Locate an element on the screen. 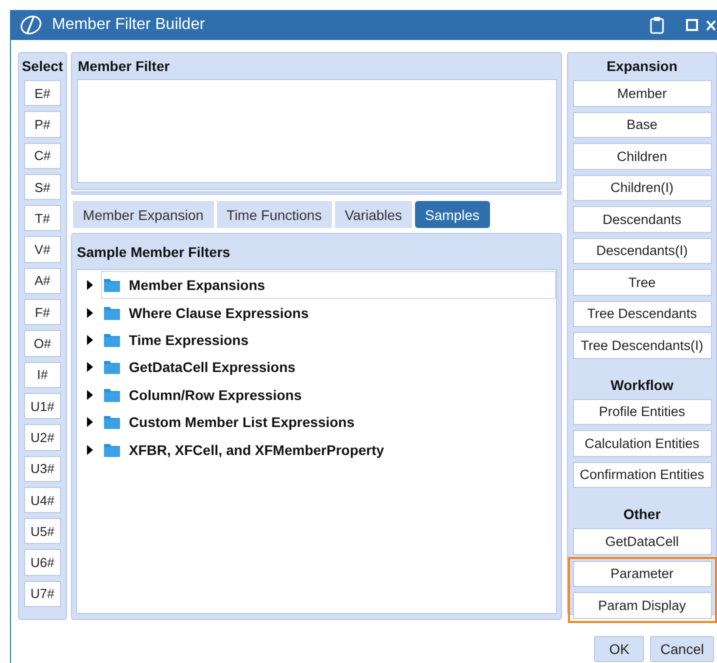 The width and height of the screenshot is (717, 663). tree-item: Time Expressions is located at coordinates (328, 340).